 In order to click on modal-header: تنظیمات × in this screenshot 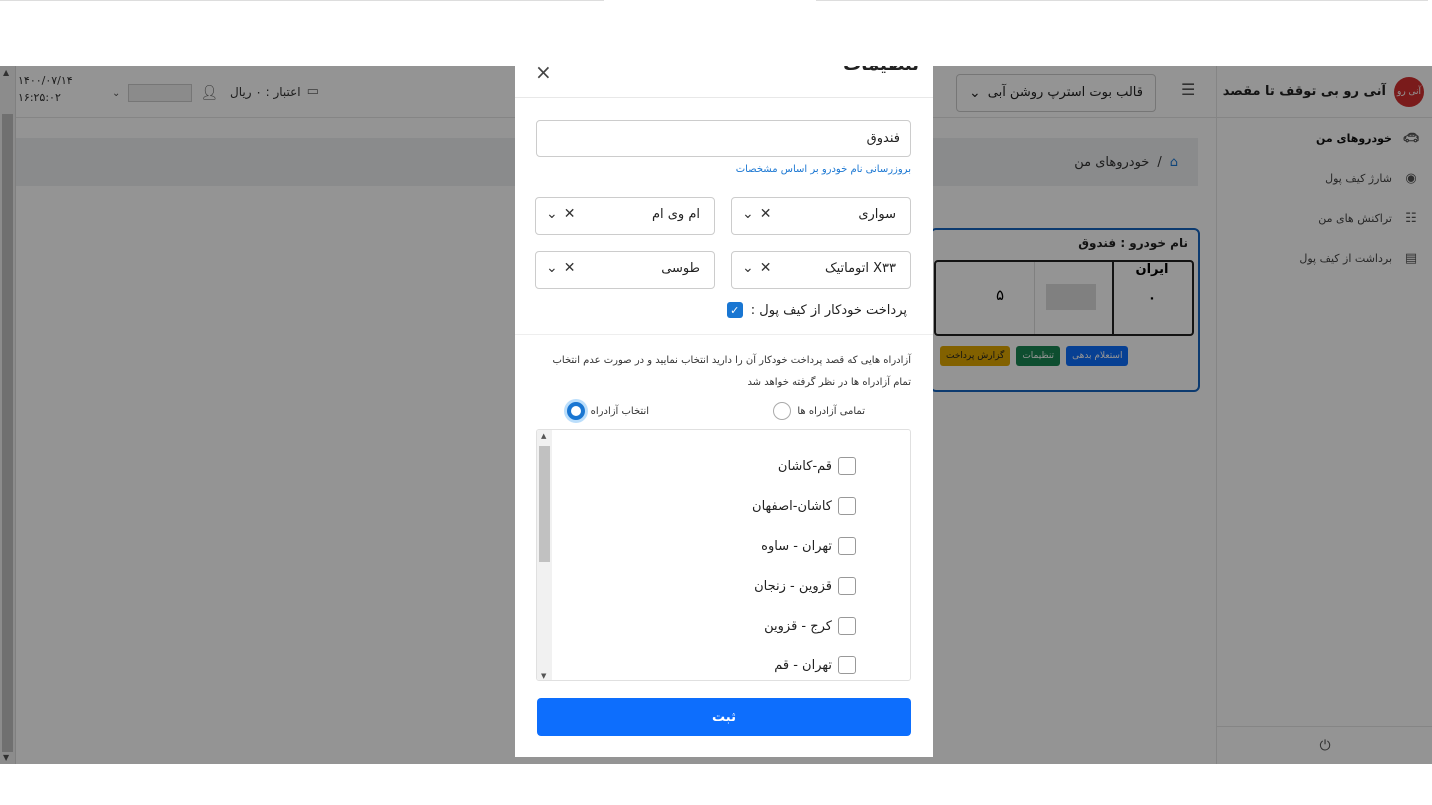, I will do `click(724, 82)`.